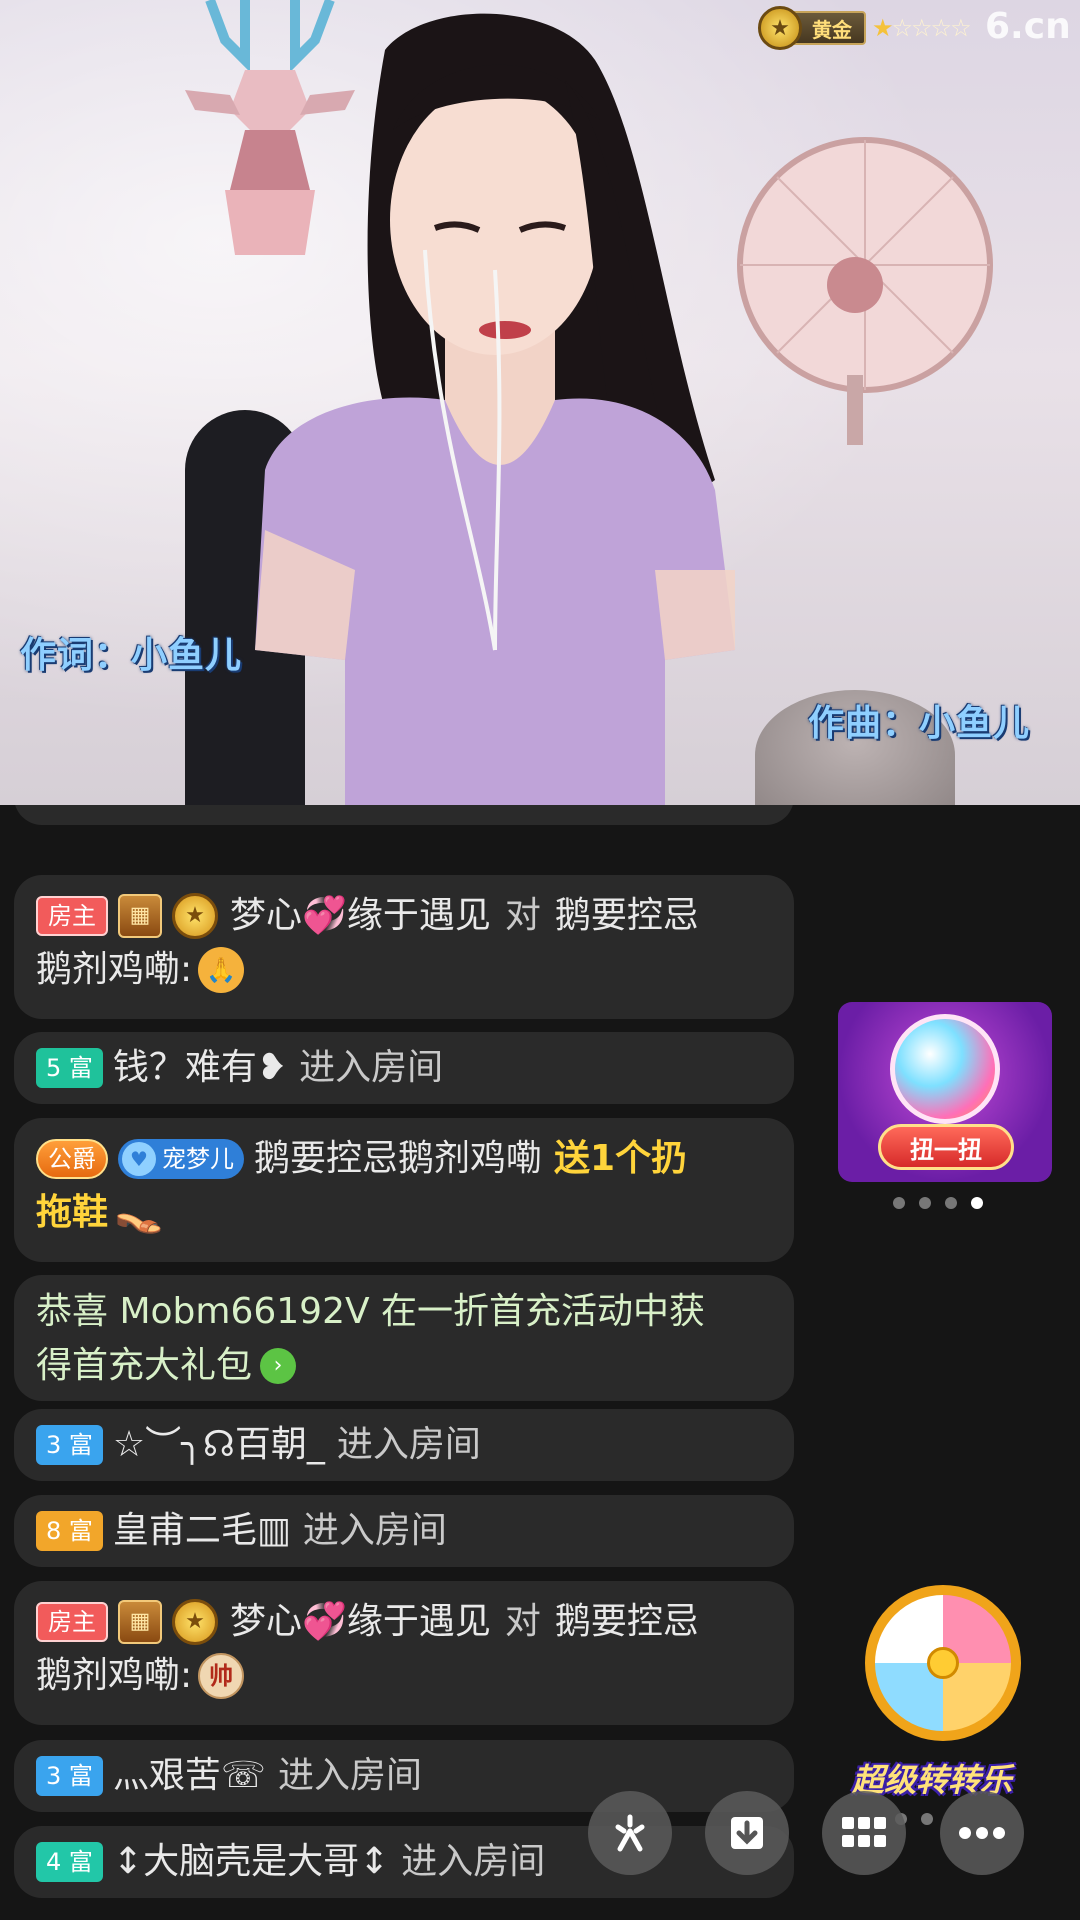 Image resolution: width=1080 pixels, height=1920 pixels. I want to click on more-button, so click(982, 1833).